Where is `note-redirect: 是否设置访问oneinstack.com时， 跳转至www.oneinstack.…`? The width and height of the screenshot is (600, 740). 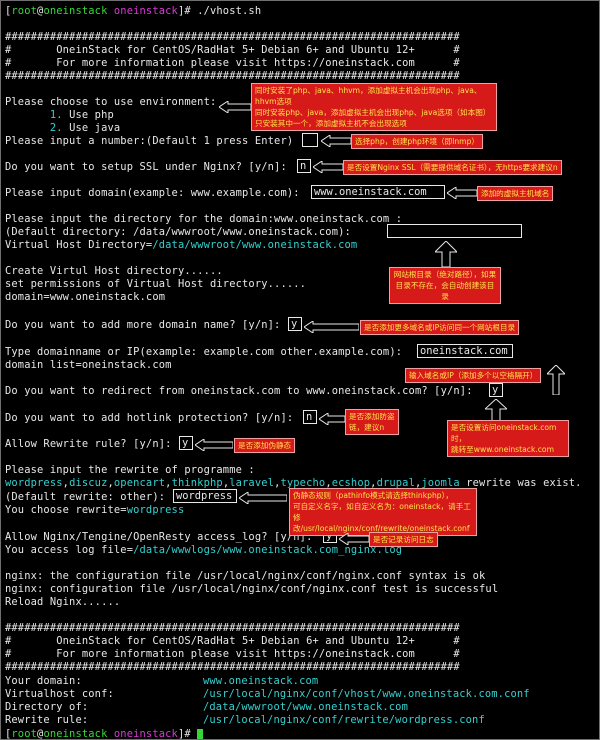 note-redirect: 是否设置访问oneinstack.com时， 跳转至www.oneinstack.… is located at coordinates (508, 438).